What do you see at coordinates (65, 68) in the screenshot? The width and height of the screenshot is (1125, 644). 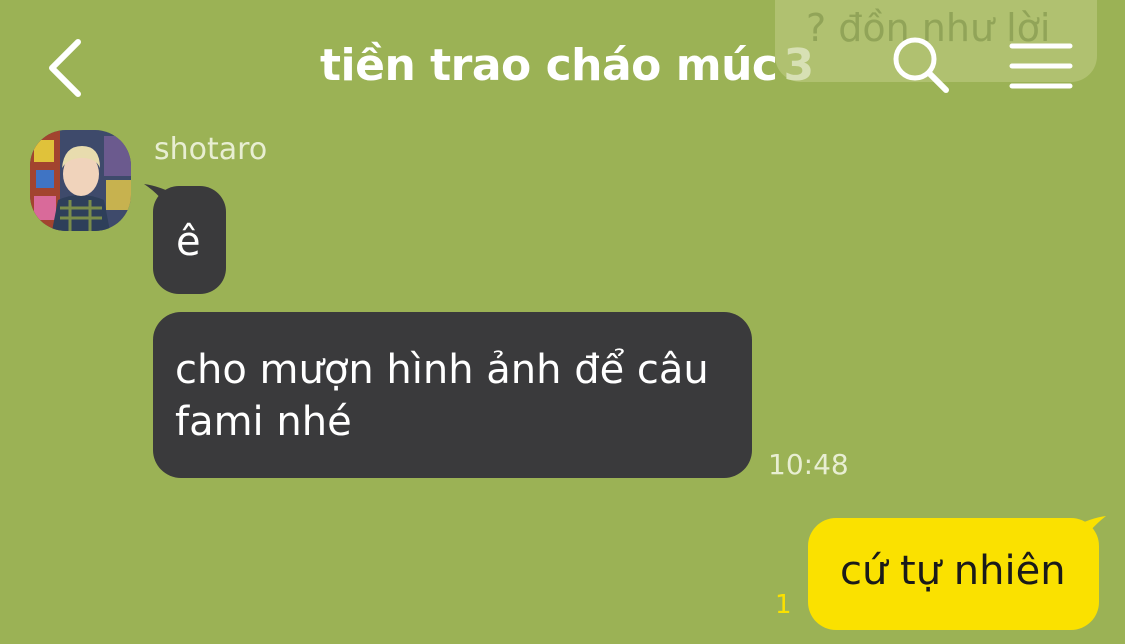 I see `chevron-left-icon` at bounding box center [65, 68].